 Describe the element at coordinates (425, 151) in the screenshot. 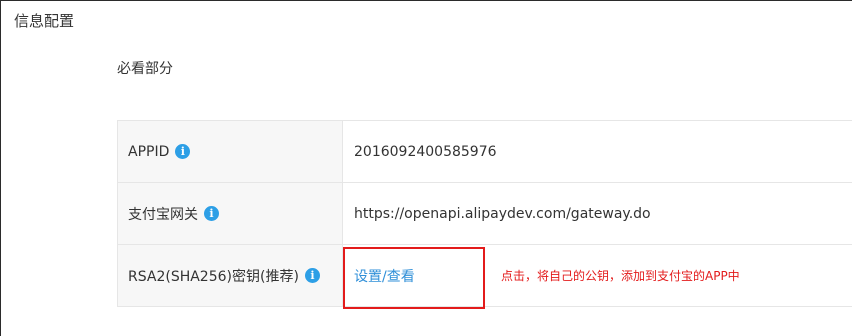

I see `appid-value: 2016092400585976` at that location.